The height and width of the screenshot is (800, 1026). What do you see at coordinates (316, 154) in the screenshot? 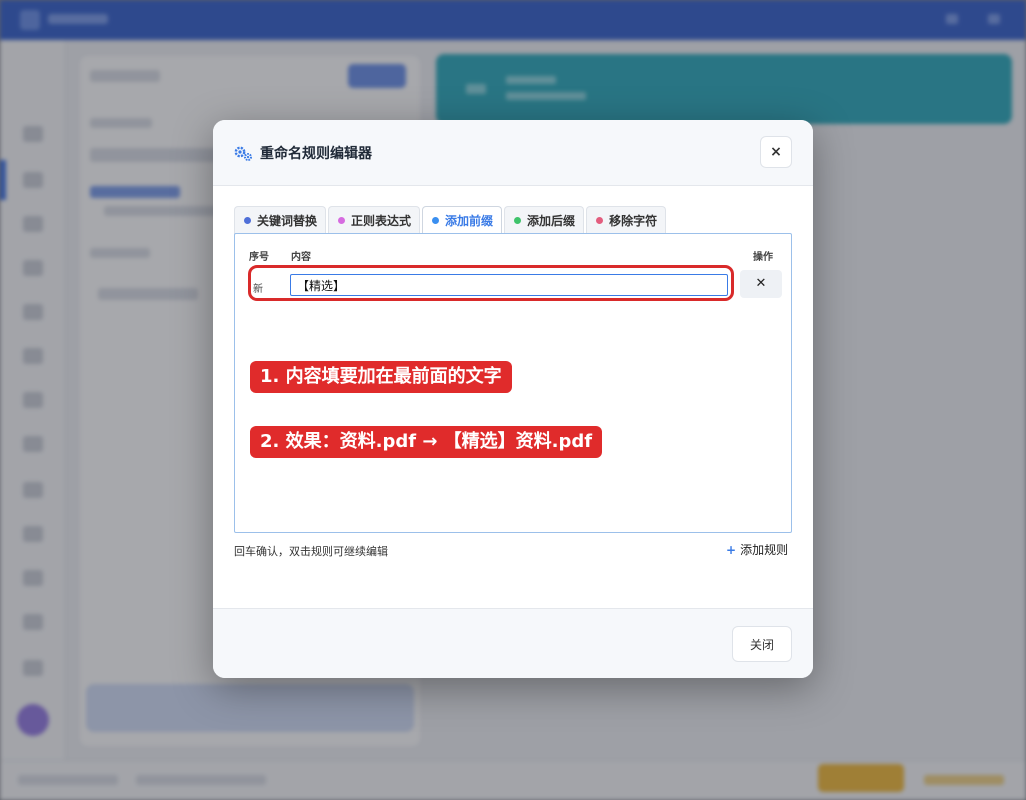
I see `dialog-title: 重命名规则编辑器` at bounding box center [316, 154].